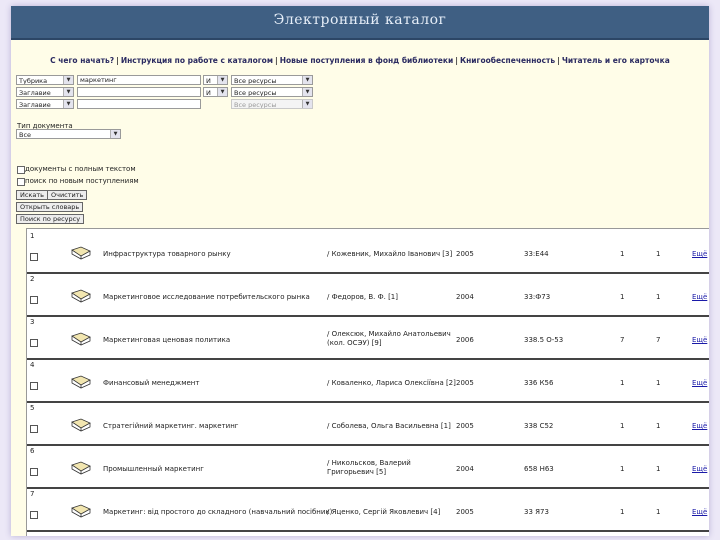 The image size is (720, 540). I want to click on doc-type-select: Все ▼, so click(68, 134).